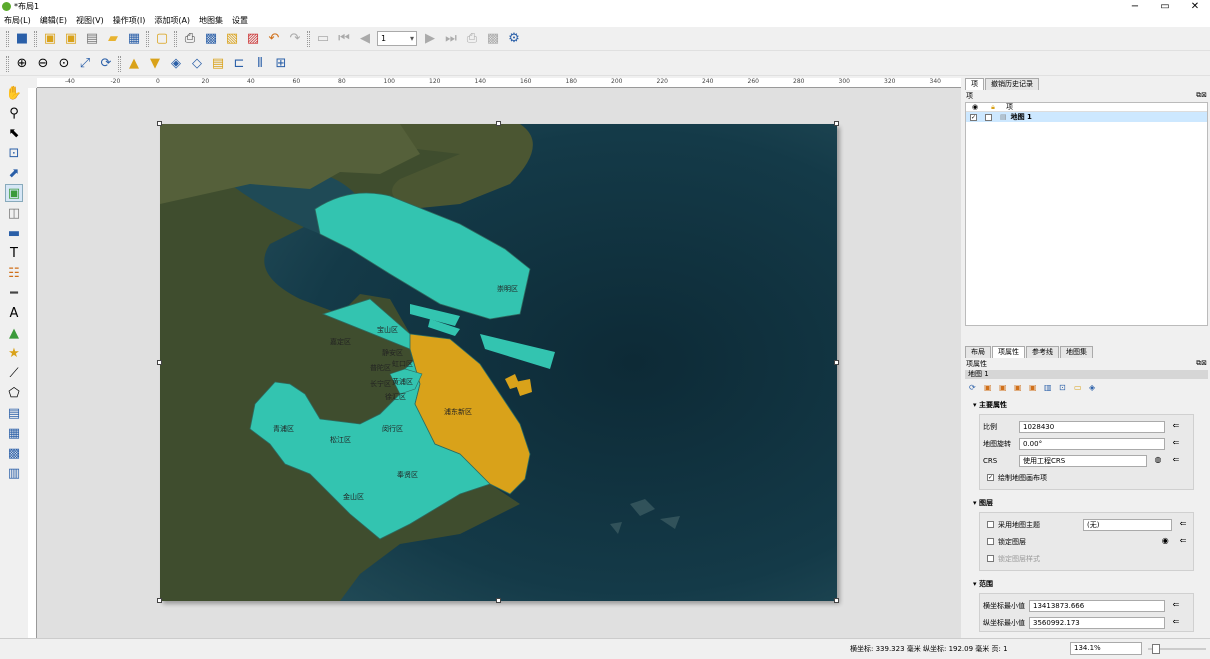 This screenshot has width=1210, height=659. What do you see at coordinates (1156, 649) in the screenshot?
I see `zoom-slider-handle` at bounding box center [1156, 649].